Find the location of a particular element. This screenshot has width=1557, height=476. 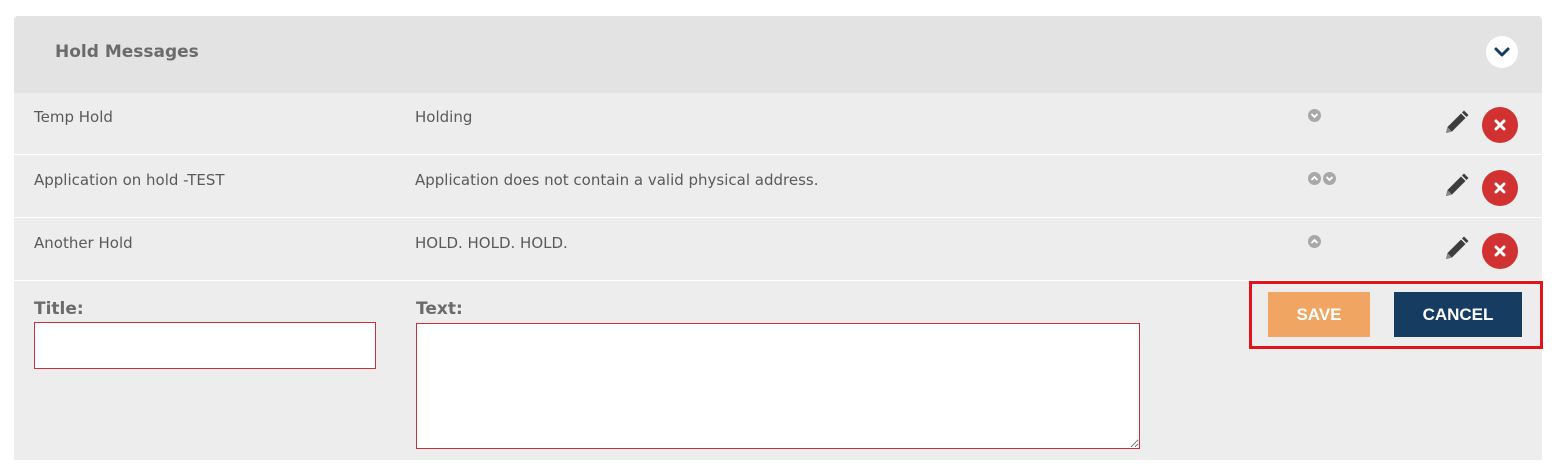

hold-title: Temp Hold is located at coordinates (73, 117).